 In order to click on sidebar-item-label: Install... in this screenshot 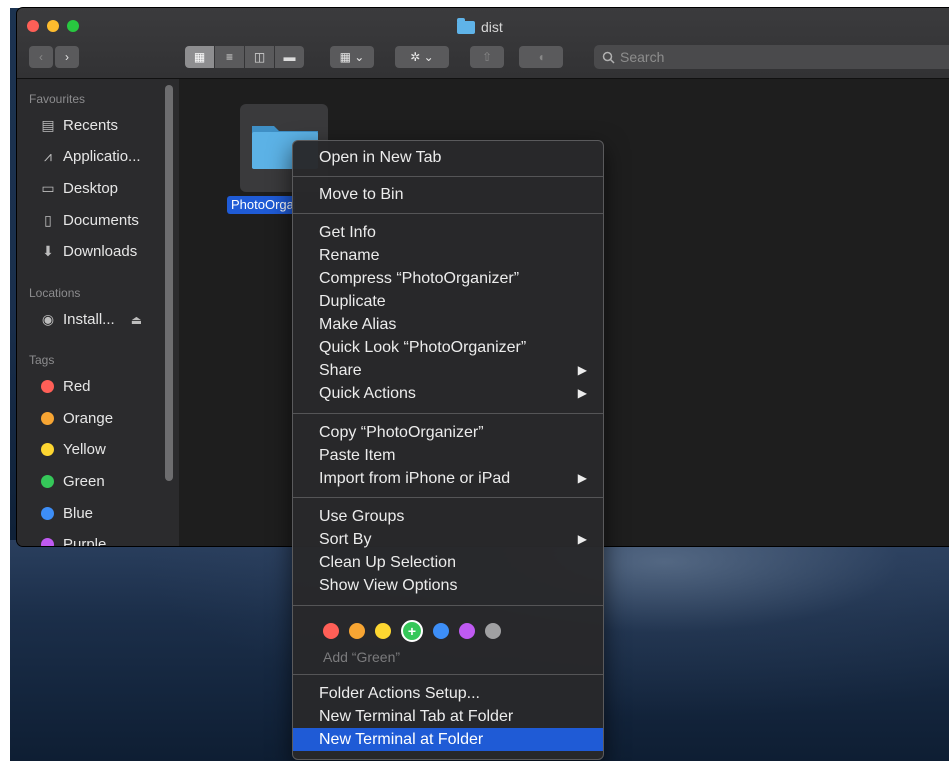, I will do `click(89, 319)`.